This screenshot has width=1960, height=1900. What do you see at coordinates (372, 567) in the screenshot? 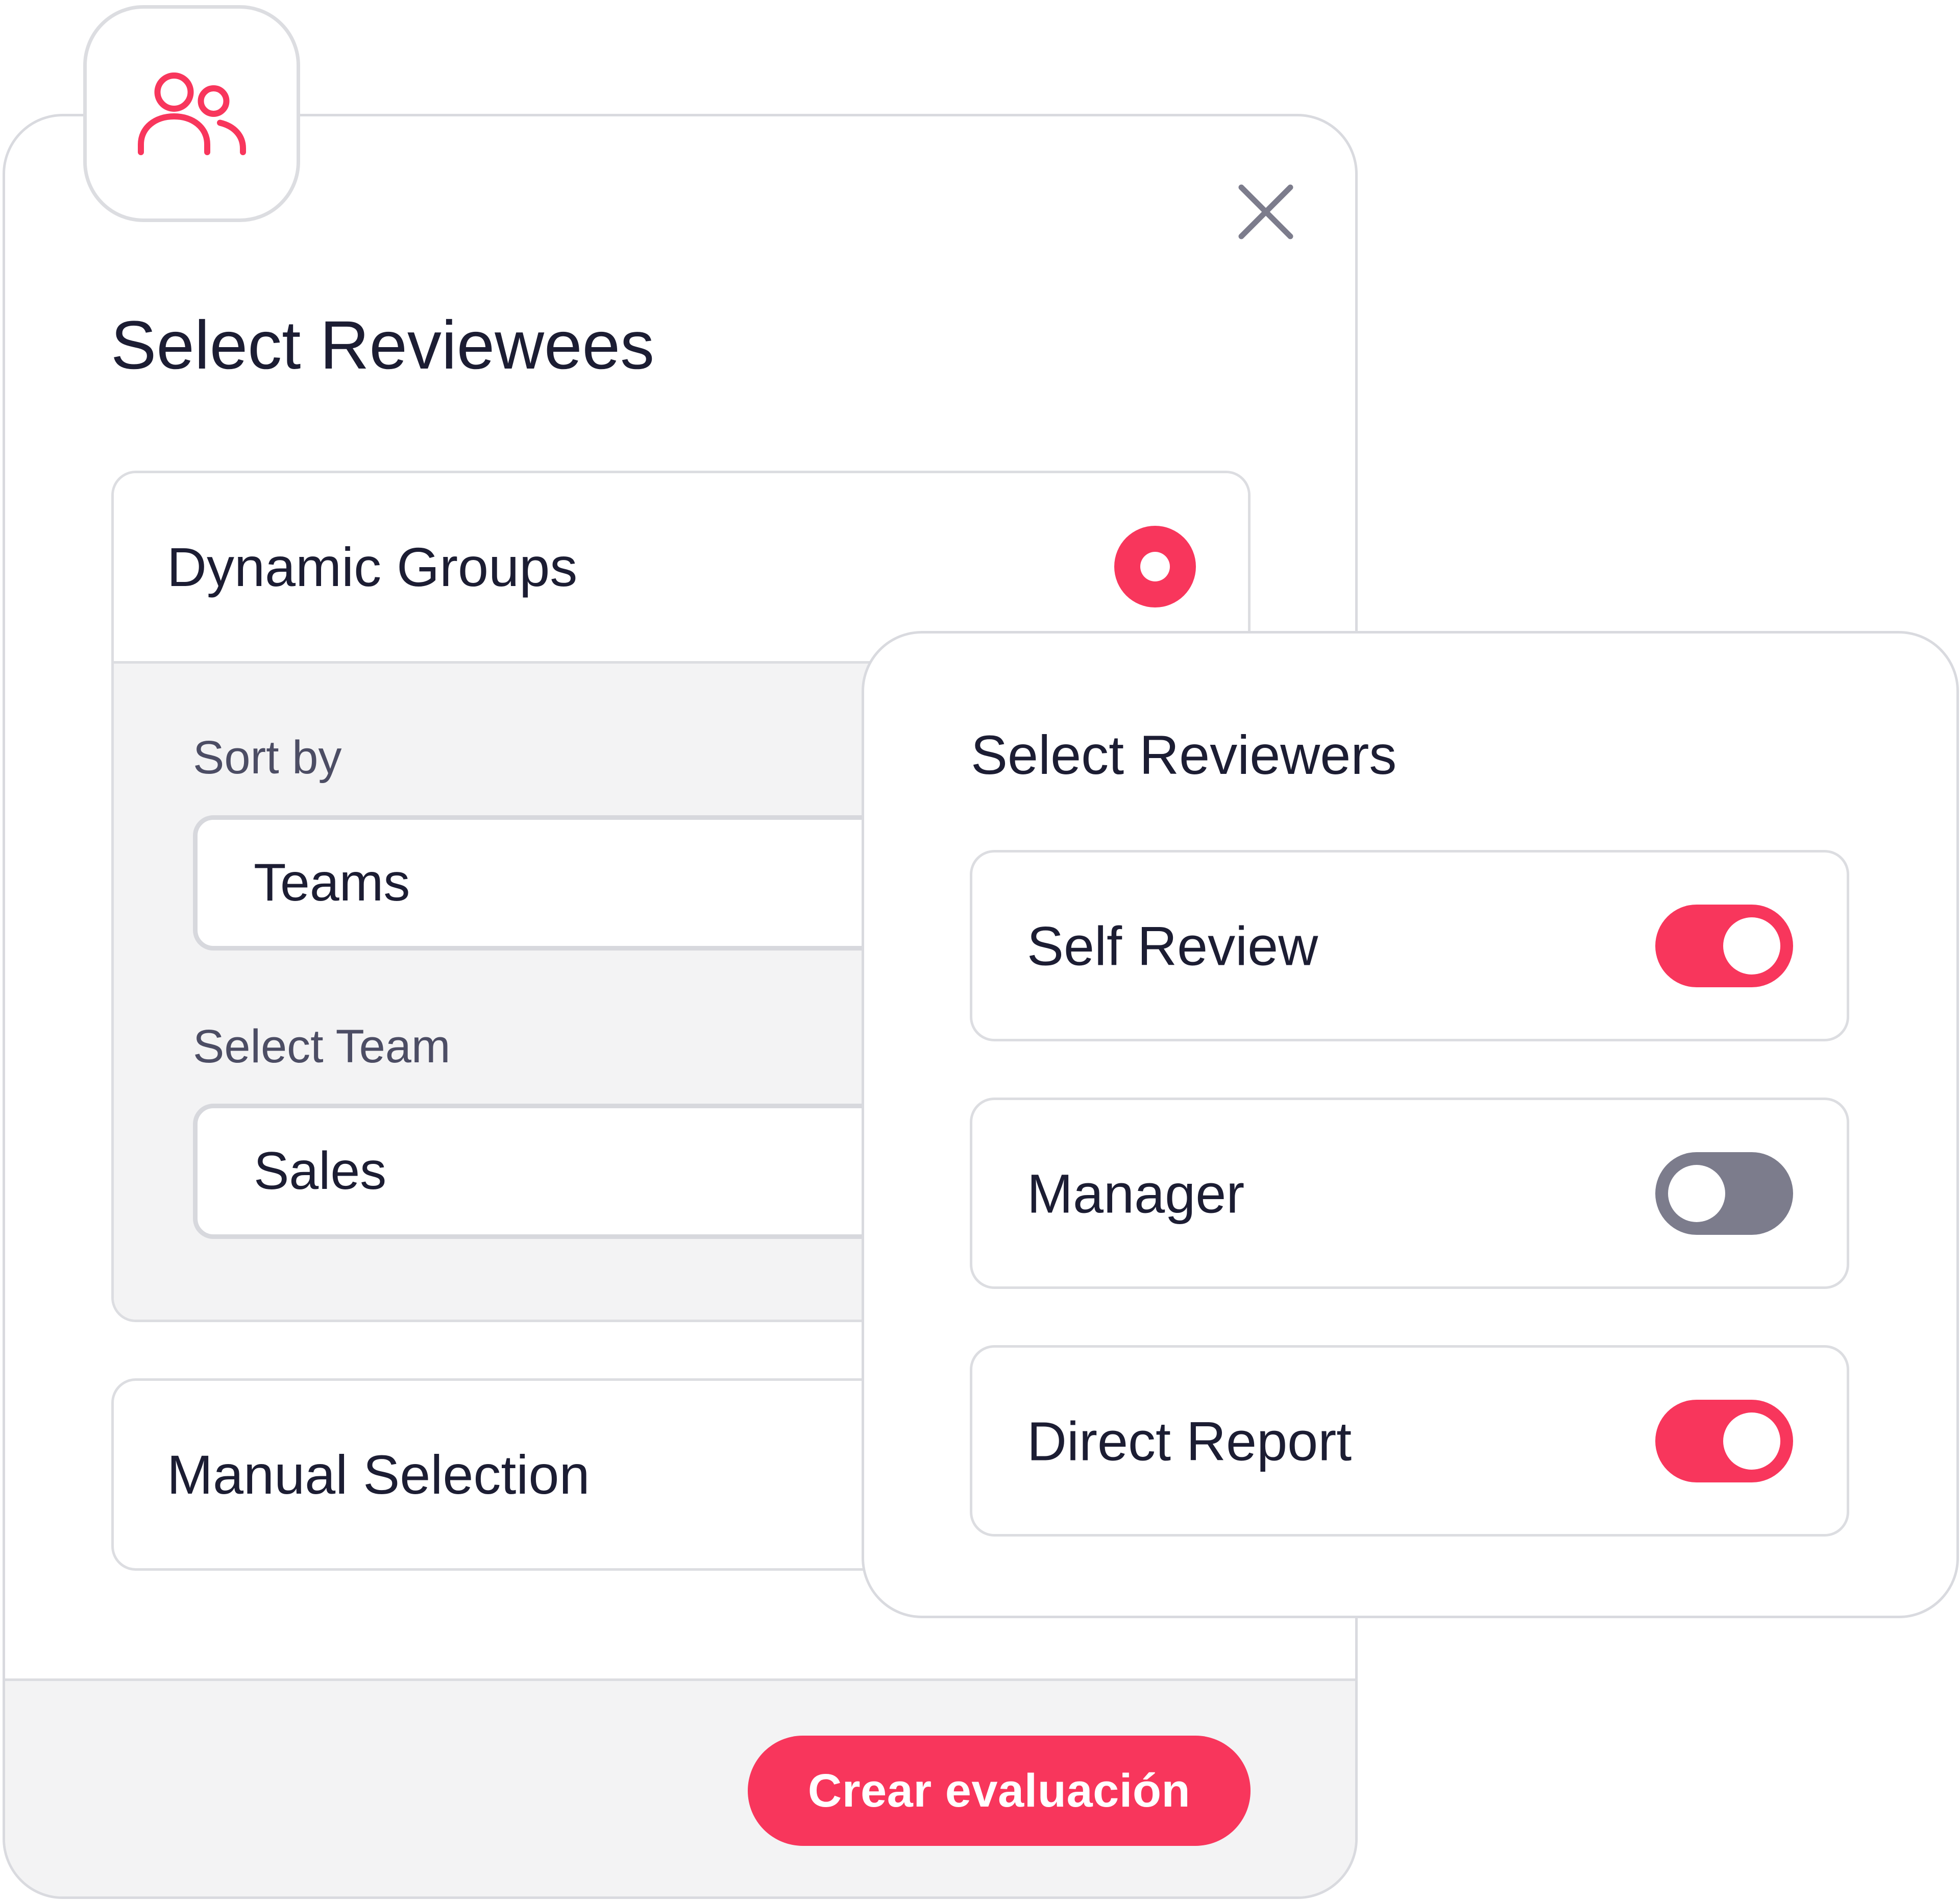
I see `dynamic-groups-title: Dynamic Groups` at bounding box center [372, 567].